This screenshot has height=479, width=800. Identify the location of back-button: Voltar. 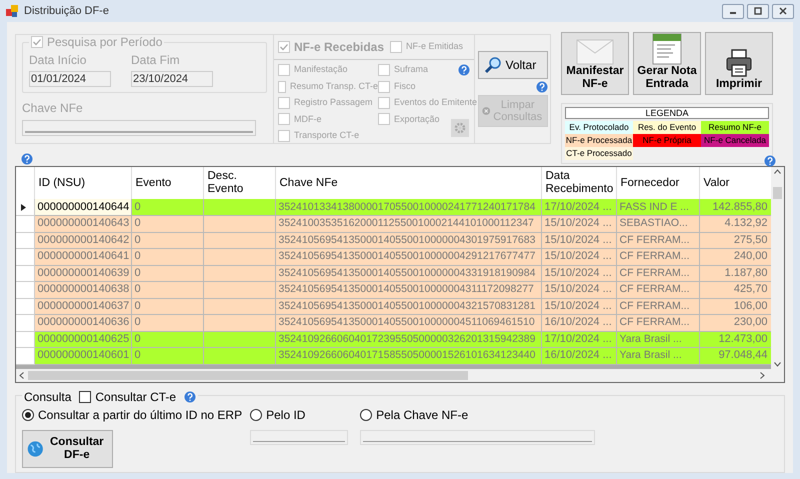
(513, 65).